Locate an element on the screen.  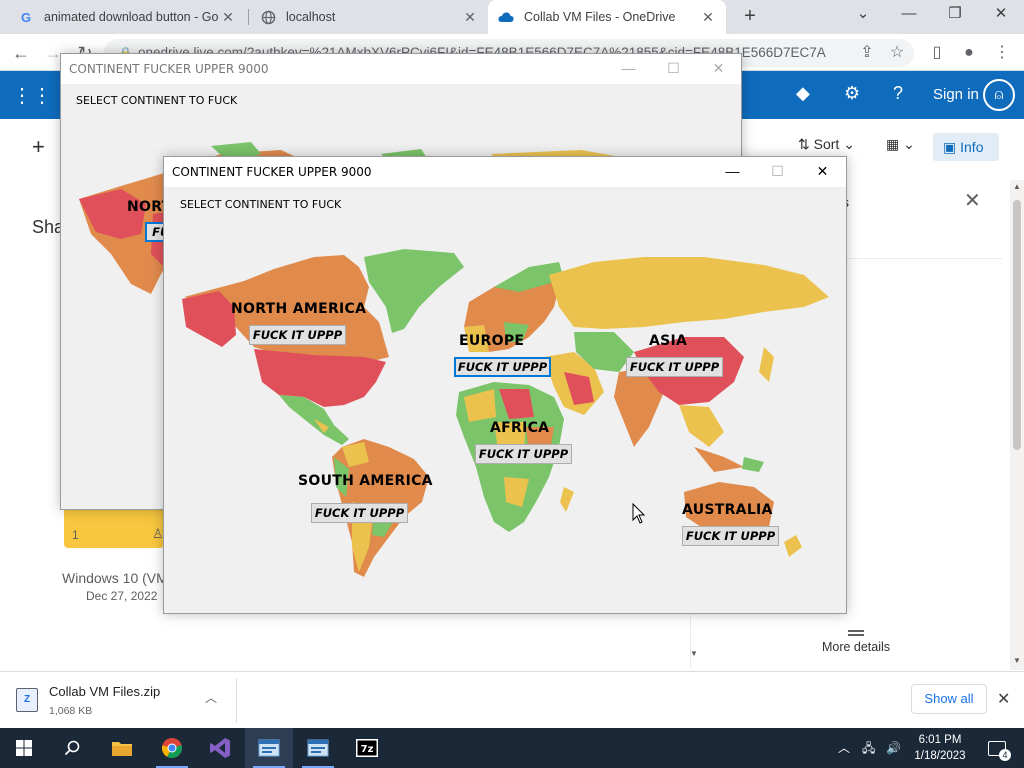
more-details-label: More details is located at coordinates (856, 647).